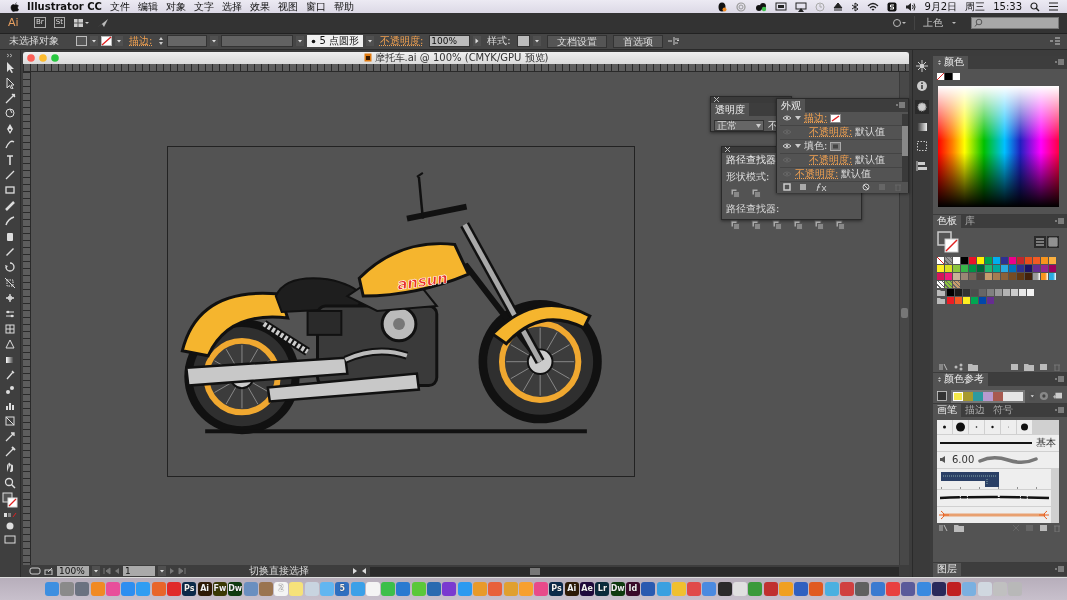 This screenshot has height=600, width=1067. I want to click on document-title: 摩托车.ai @ 100% (CMYK/GPU 预览), so click(461, 57).